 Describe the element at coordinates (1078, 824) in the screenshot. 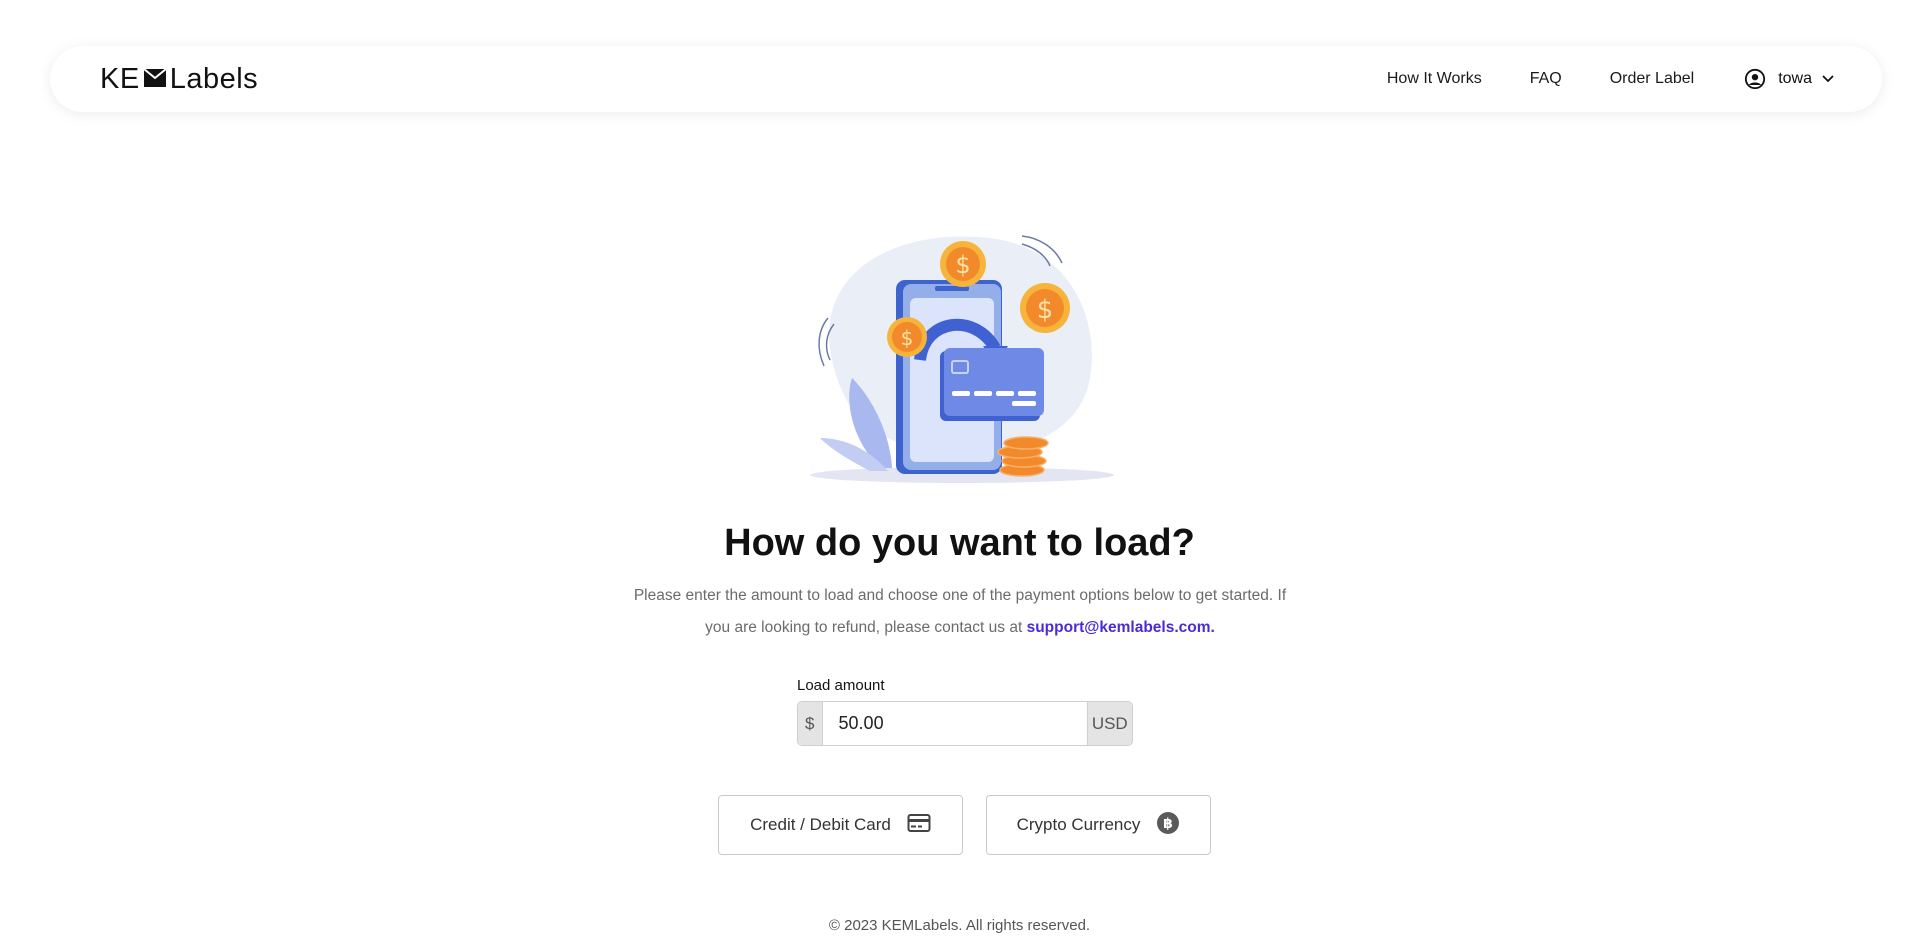

I see `crypto-currency-label: Crypto Currency` at that location.